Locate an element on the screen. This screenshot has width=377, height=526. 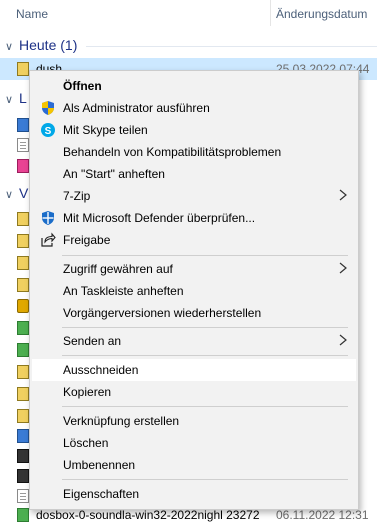
share-icon is located at coordinates (48, 240).